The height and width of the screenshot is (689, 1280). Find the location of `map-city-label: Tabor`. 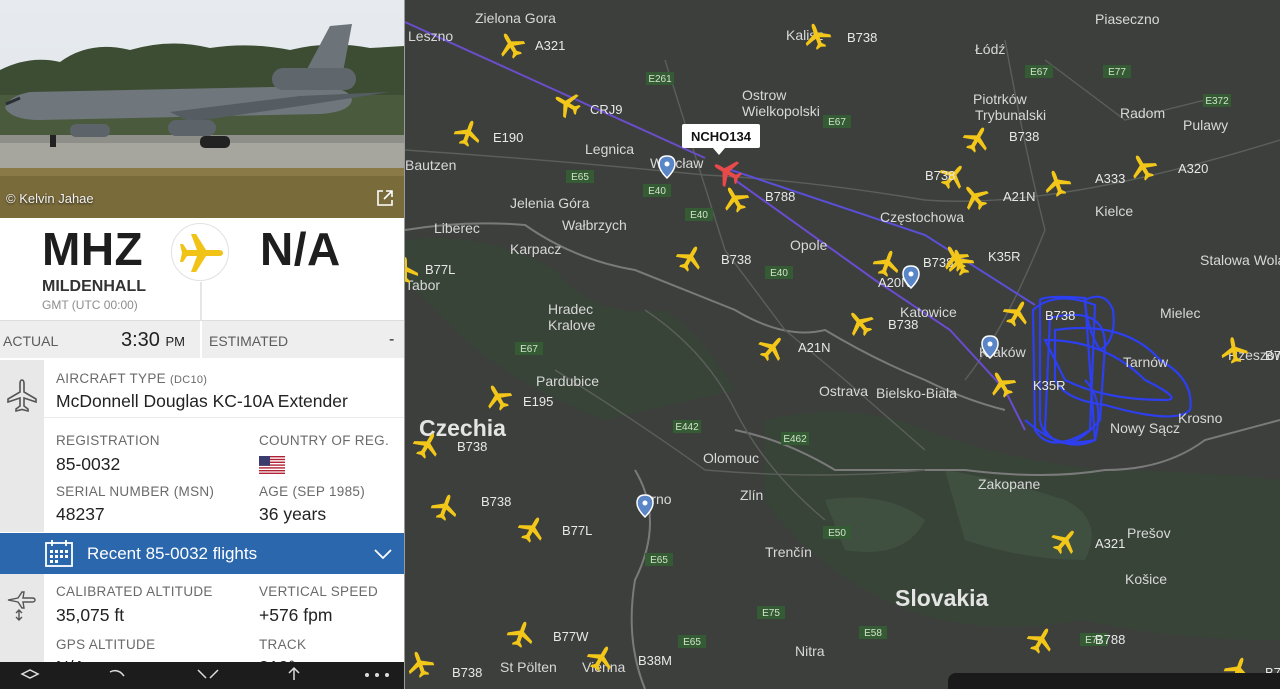

map-city-label: Tabor is located at coordinates (422, 285).